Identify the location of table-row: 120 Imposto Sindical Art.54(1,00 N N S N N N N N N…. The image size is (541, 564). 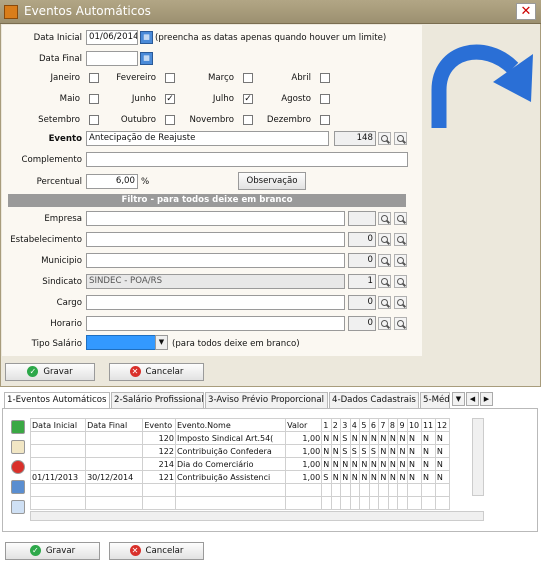
(240, 438).